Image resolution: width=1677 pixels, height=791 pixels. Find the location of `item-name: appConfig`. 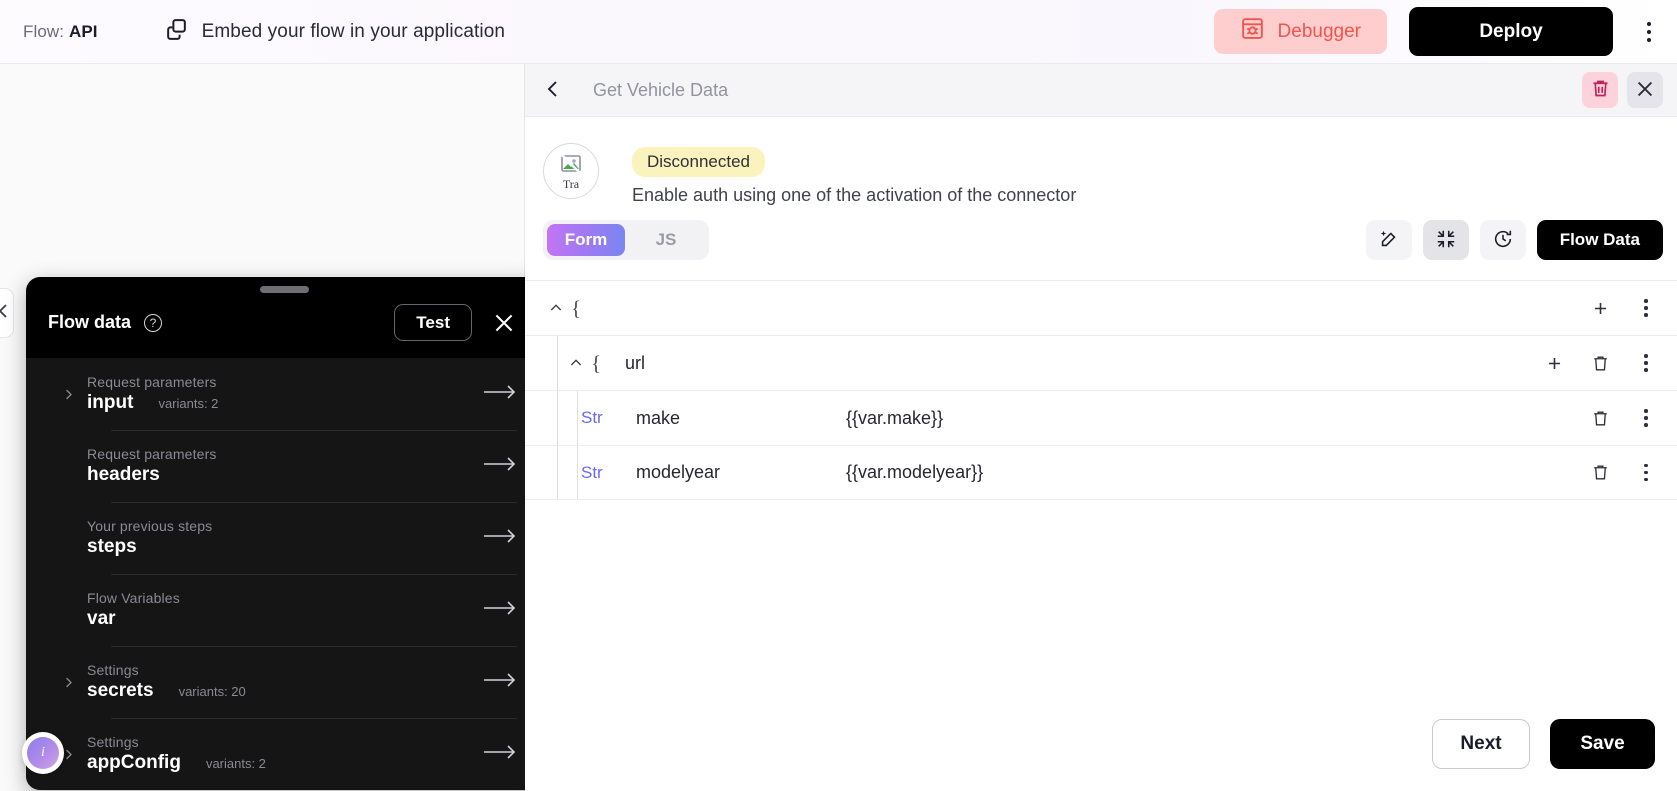

item-name: appConfig is located at coordinates (134, 762).